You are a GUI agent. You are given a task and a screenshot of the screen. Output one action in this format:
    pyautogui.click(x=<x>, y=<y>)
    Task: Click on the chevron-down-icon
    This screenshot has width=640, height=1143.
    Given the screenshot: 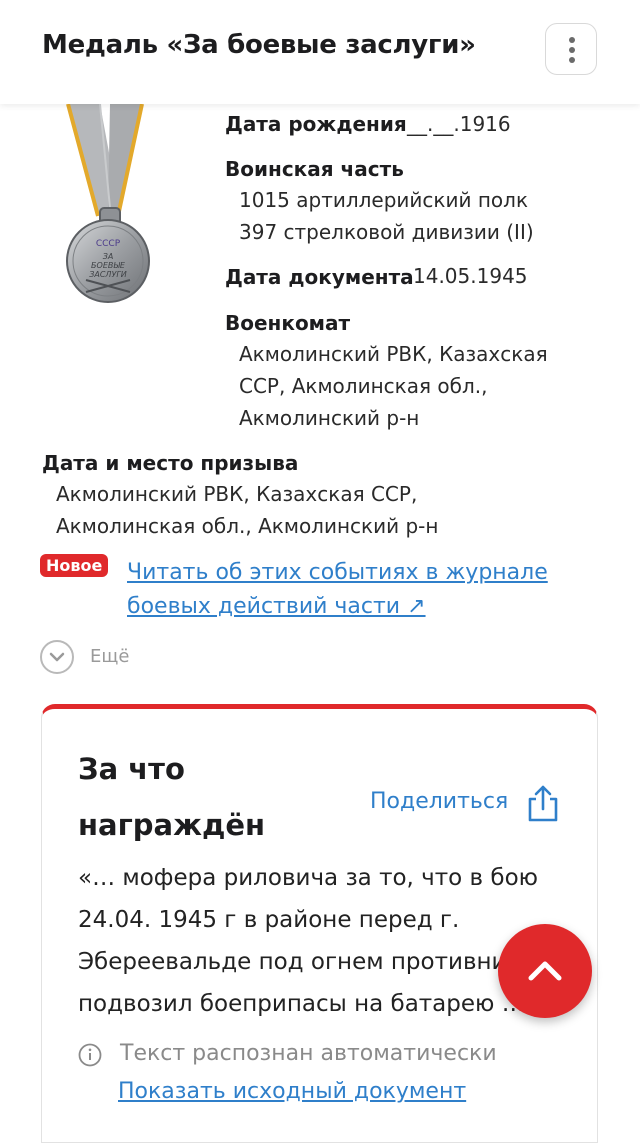 What is the action you would take?
    pyautogui.click(x=57, y=657)
    